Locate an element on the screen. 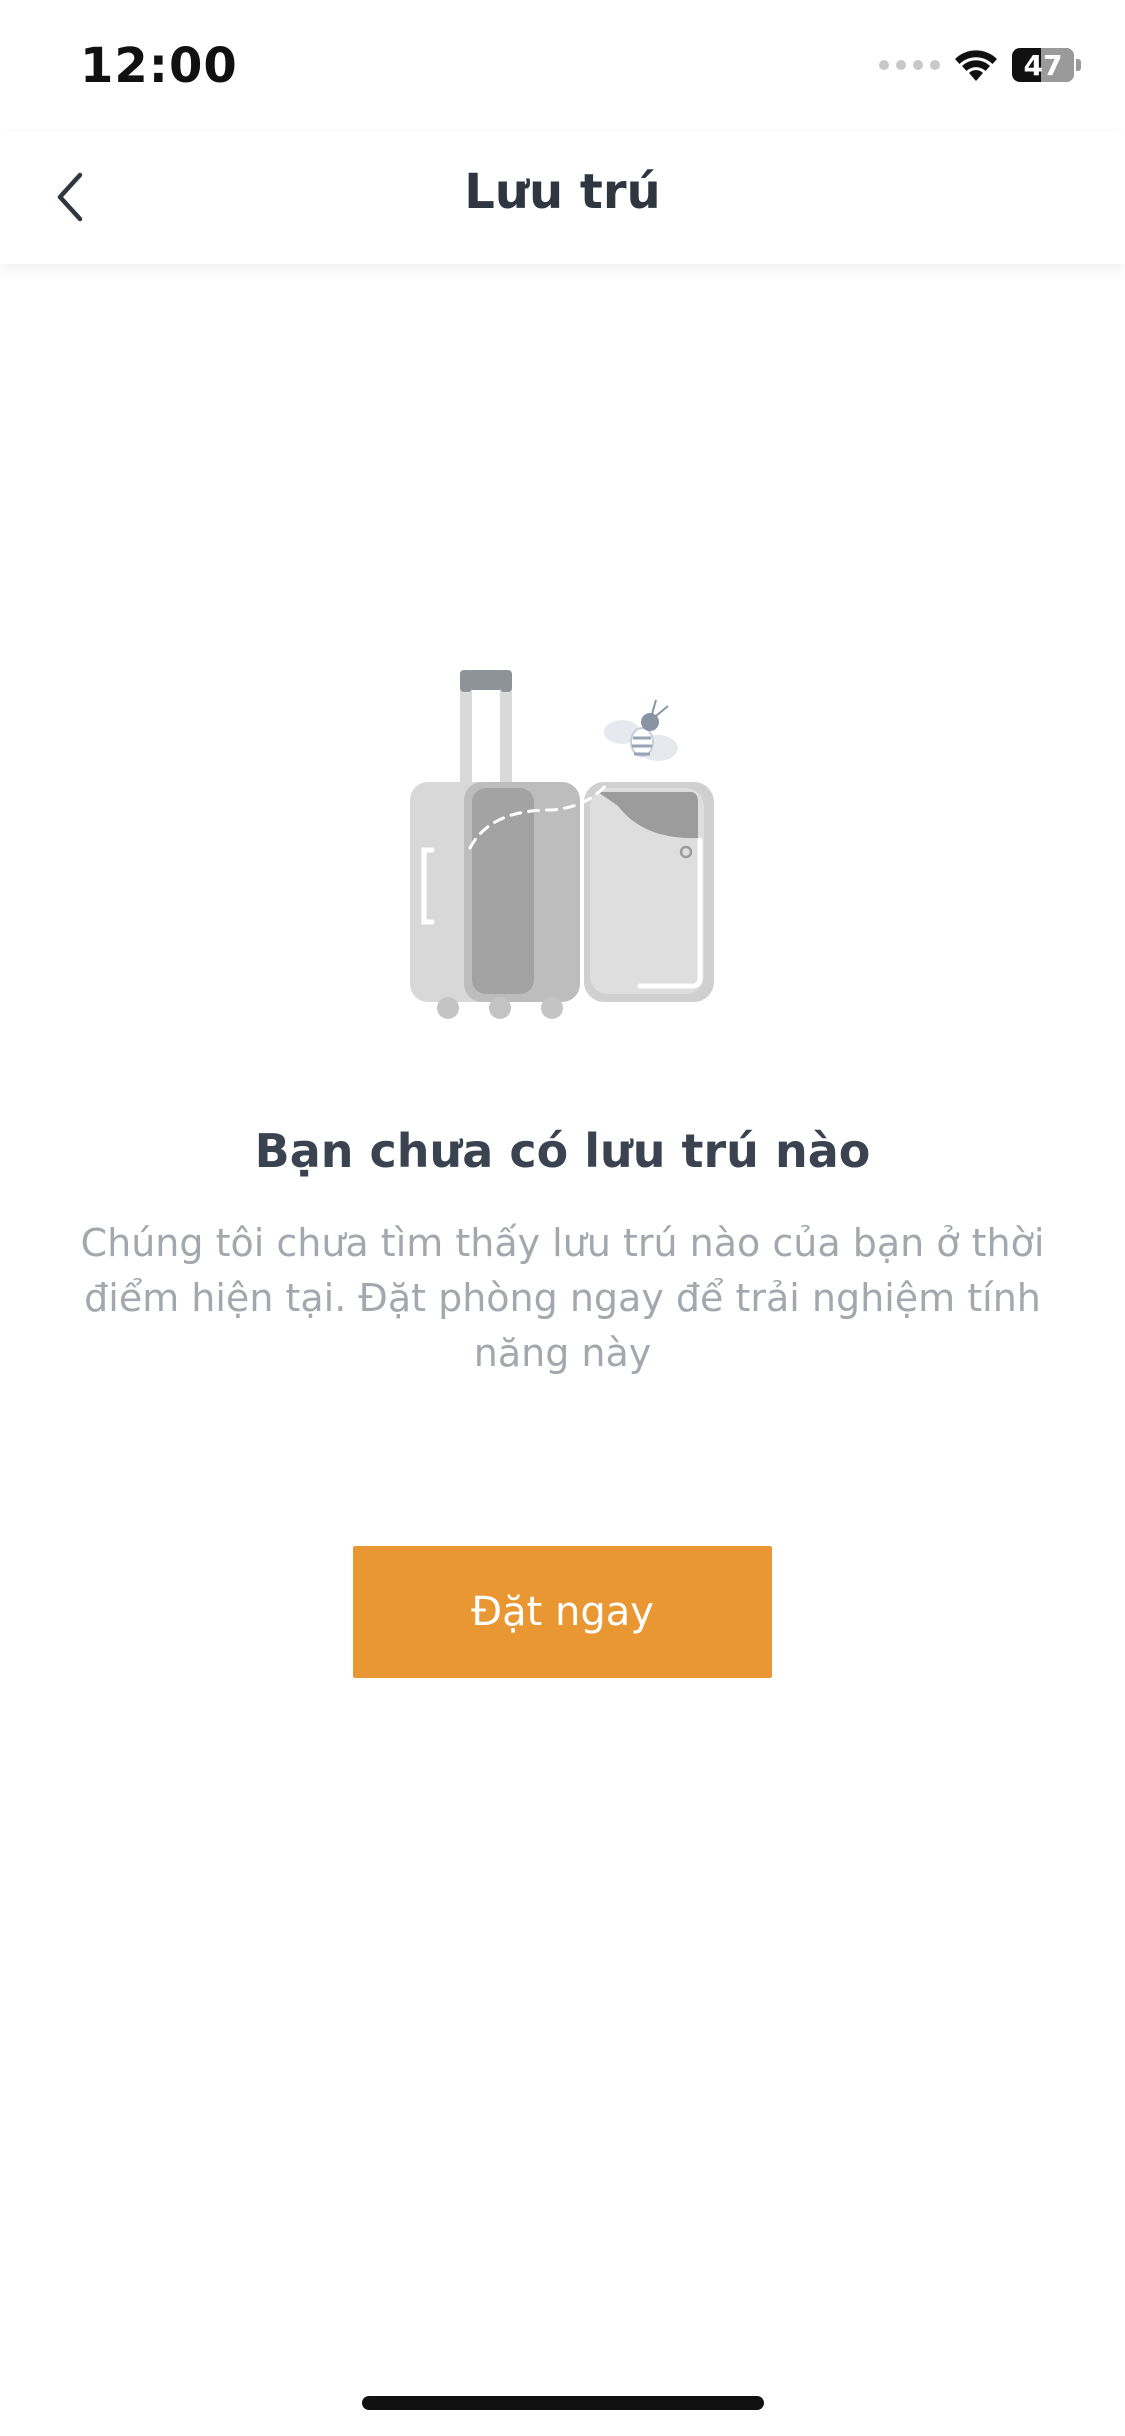 The width and height of the screenshot is (1125, 2436). status-bar: 12:00 47 is located at coordinates (562, 66).